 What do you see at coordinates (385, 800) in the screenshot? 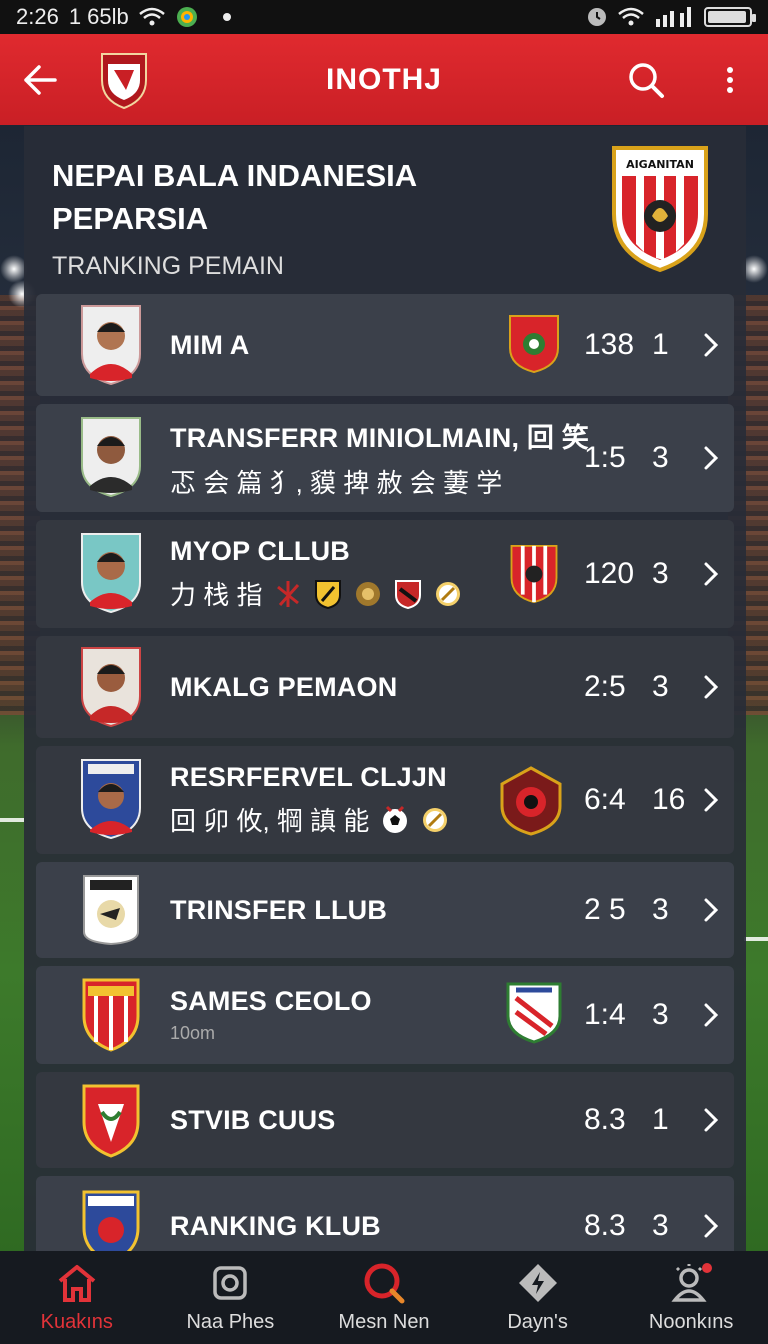
I see `ranking-row: RESRFERVEL CLJJN 回 卯 攸, 犅 謓 能 6:4 16` at bounding box center [385, 800].